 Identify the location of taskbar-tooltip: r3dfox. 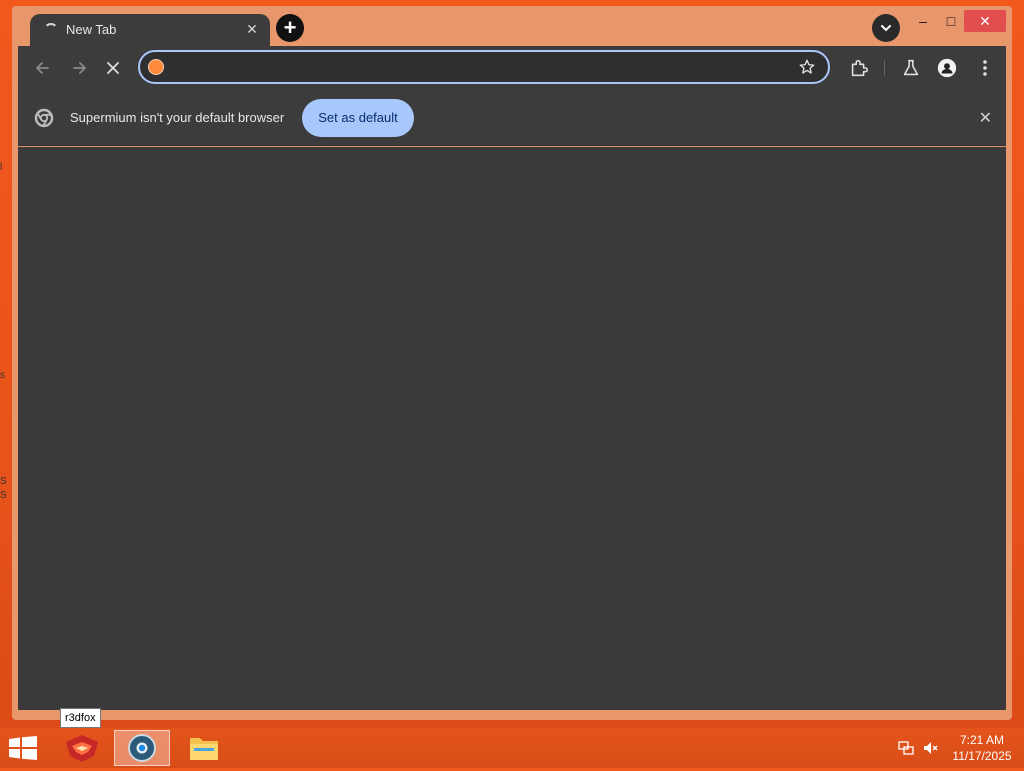
(80, 718).